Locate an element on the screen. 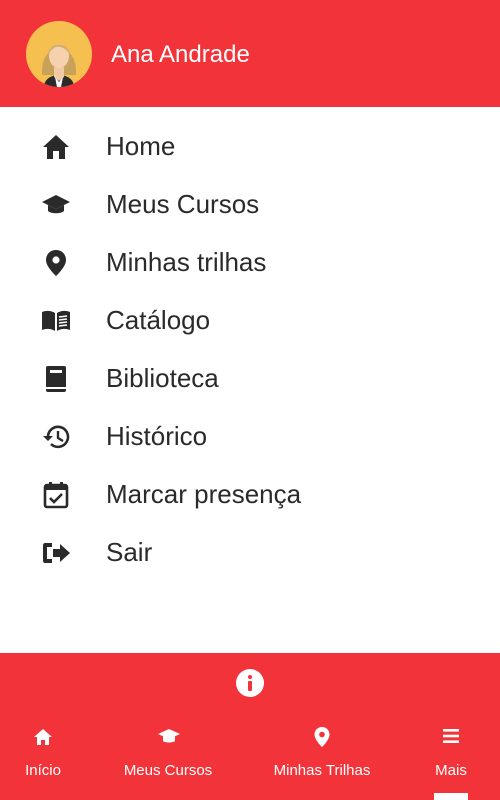 The height and width of the screenshot is (800, 500). user-name: Ana Andrade is located at coordinates (180, 54).